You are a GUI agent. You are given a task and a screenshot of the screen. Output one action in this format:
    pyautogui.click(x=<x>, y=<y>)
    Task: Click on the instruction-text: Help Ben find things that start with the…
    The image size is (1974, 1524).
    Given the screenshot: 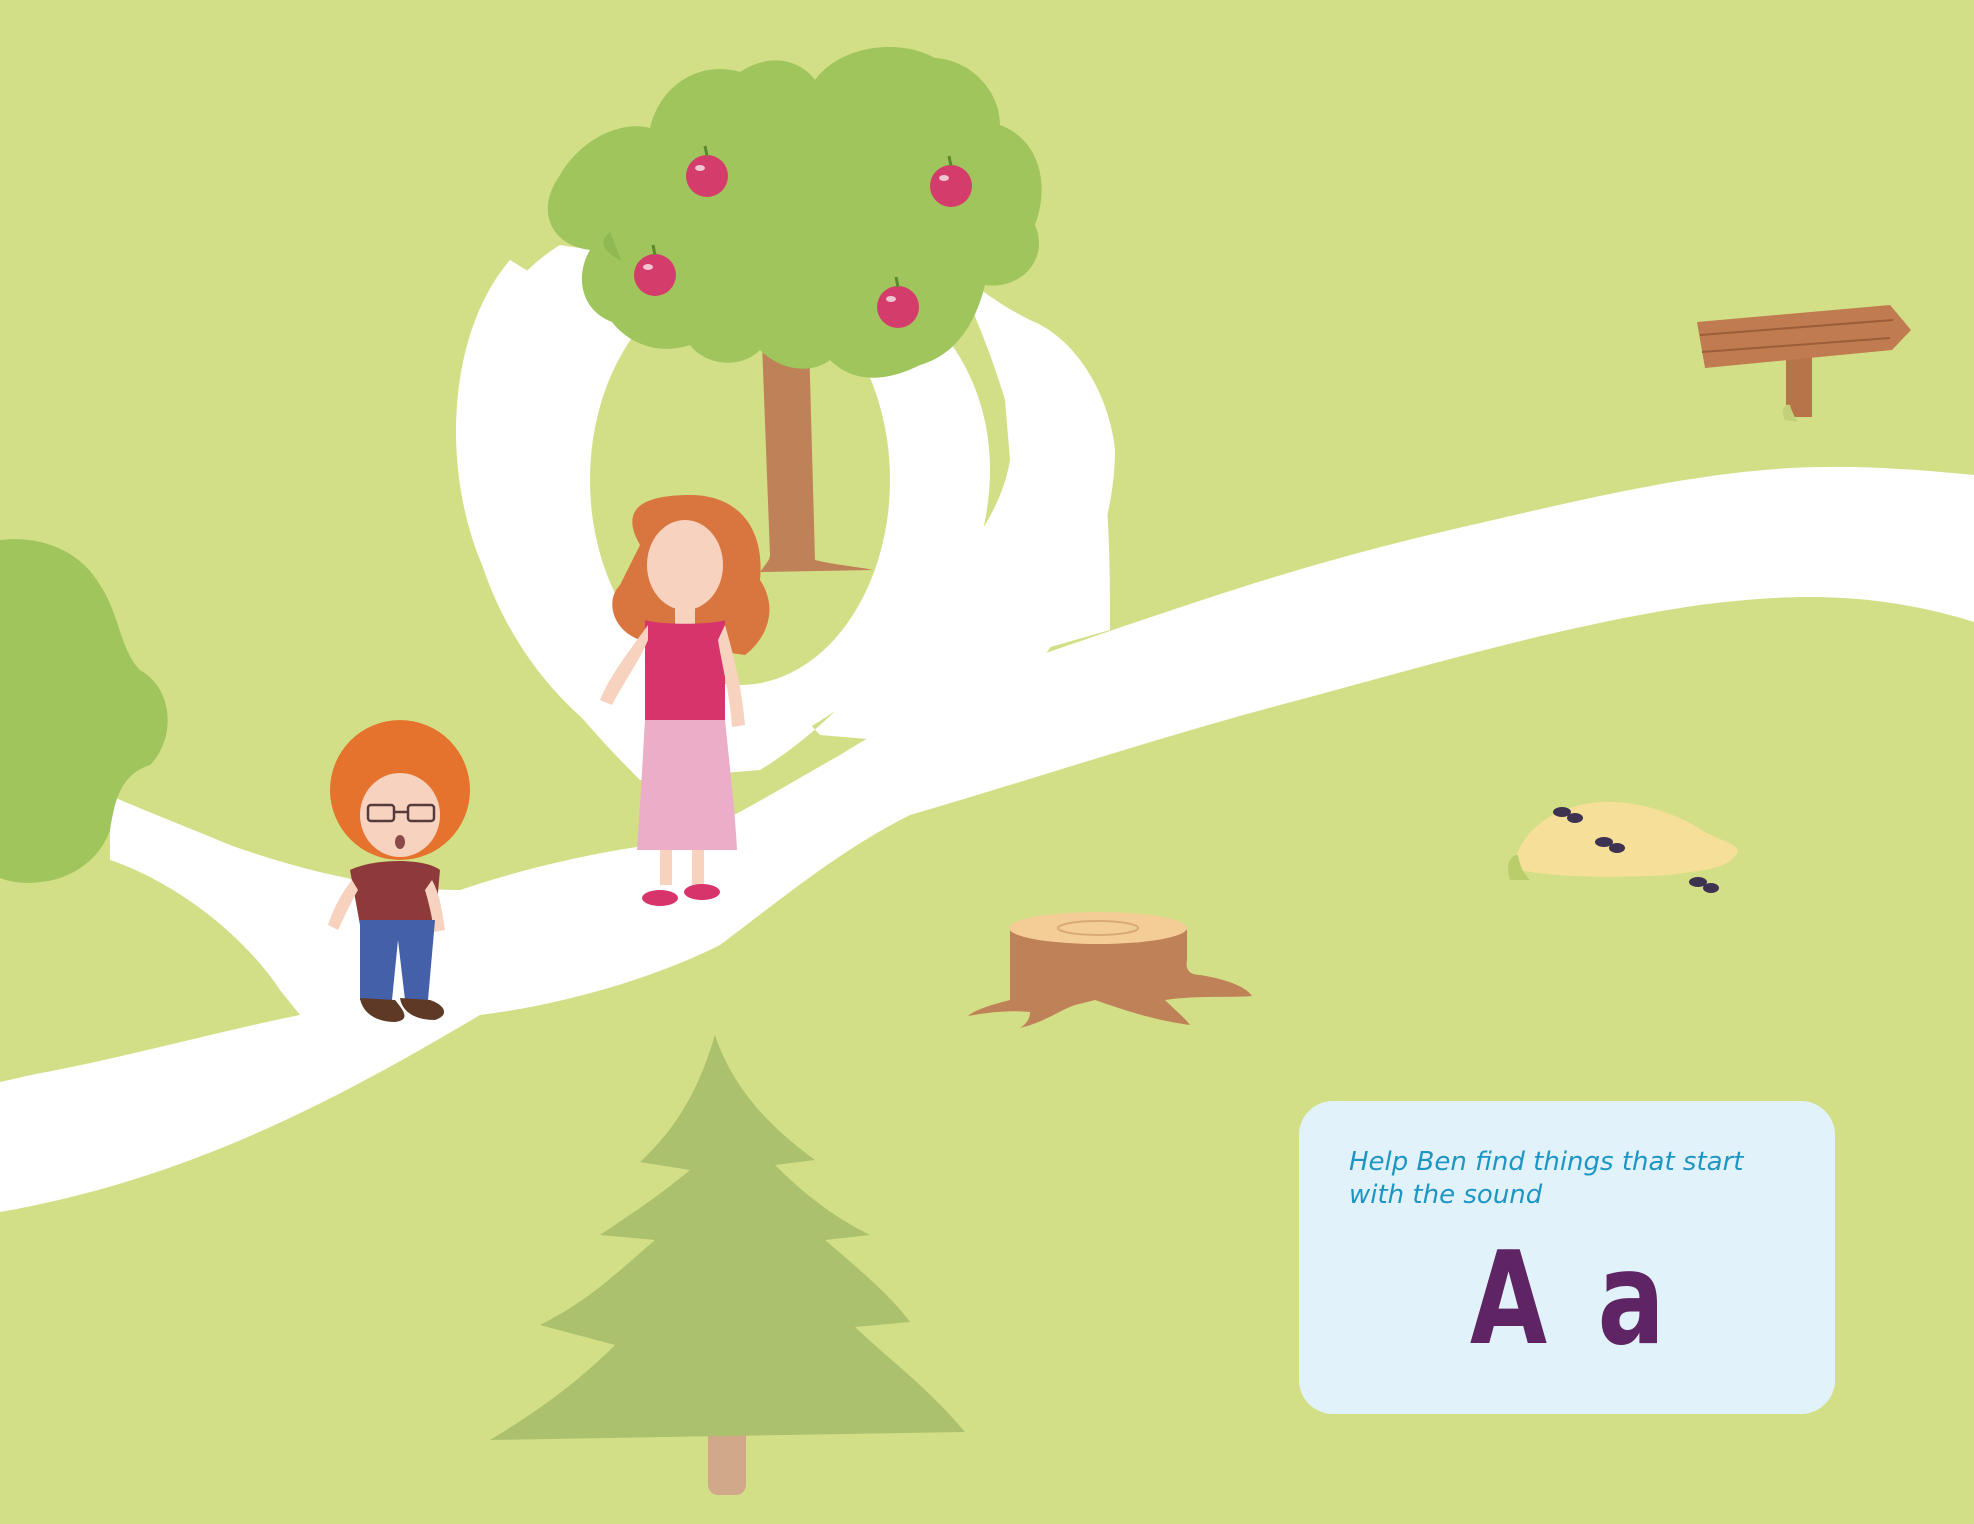 What is the action you would take?
    pyautogui.click(x=1546, y=1178)
    